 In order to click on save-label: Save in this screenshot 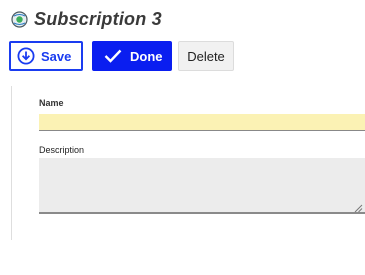, I will do `click(56, 56)`.